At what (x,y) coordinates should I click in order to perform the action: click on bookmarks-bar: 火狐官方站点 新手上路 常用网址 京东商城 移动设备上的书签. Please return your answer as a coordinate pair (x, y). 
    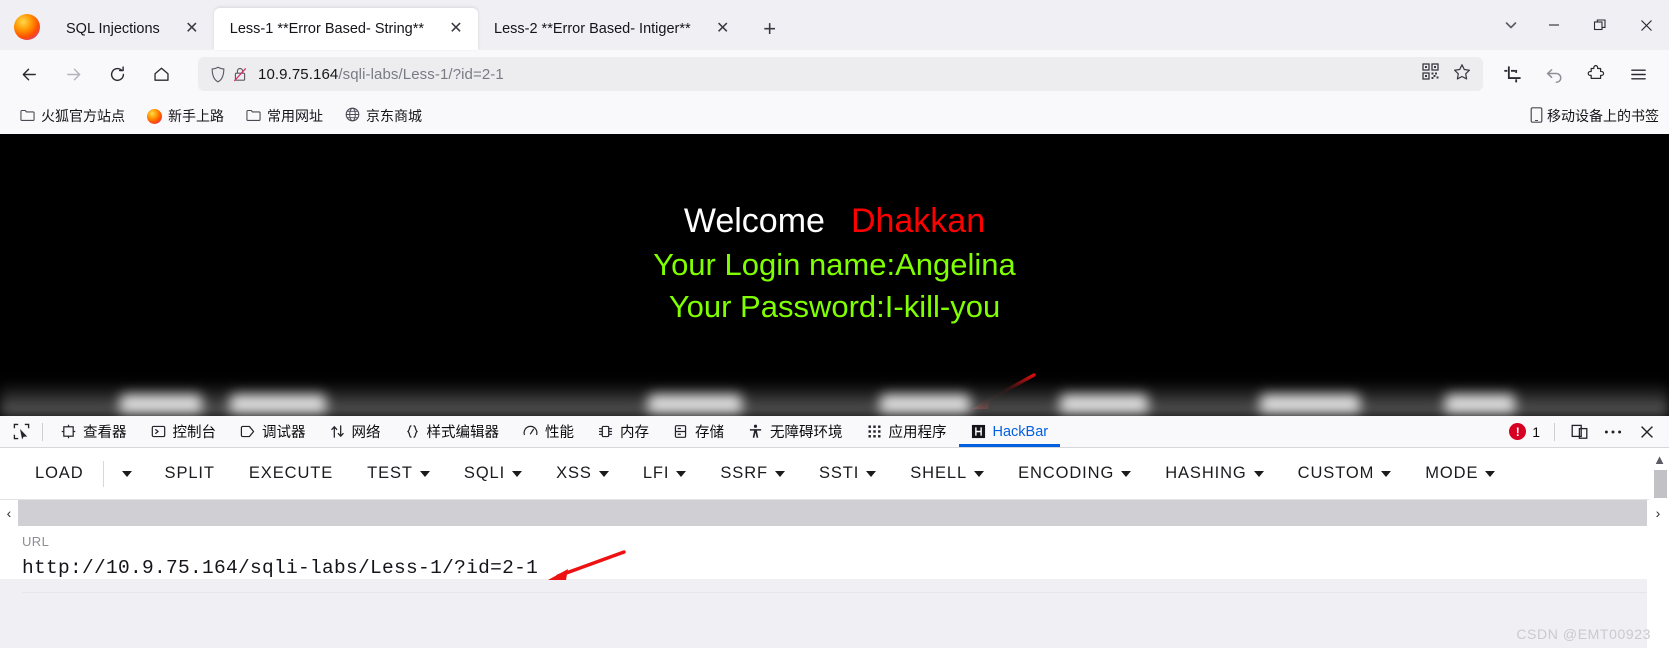
    Looking at the image, I should click on (834, 116).